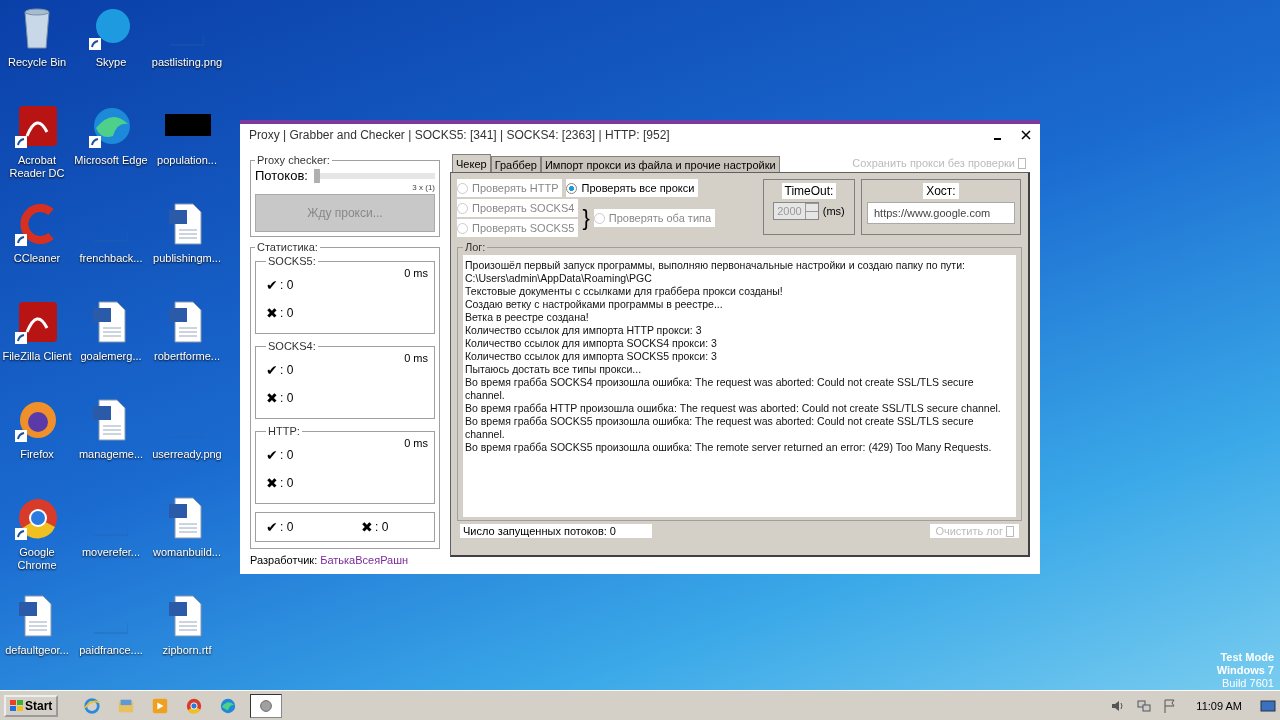  I want to click on desktop-icon: pastlisting.png, so click(187, 53).